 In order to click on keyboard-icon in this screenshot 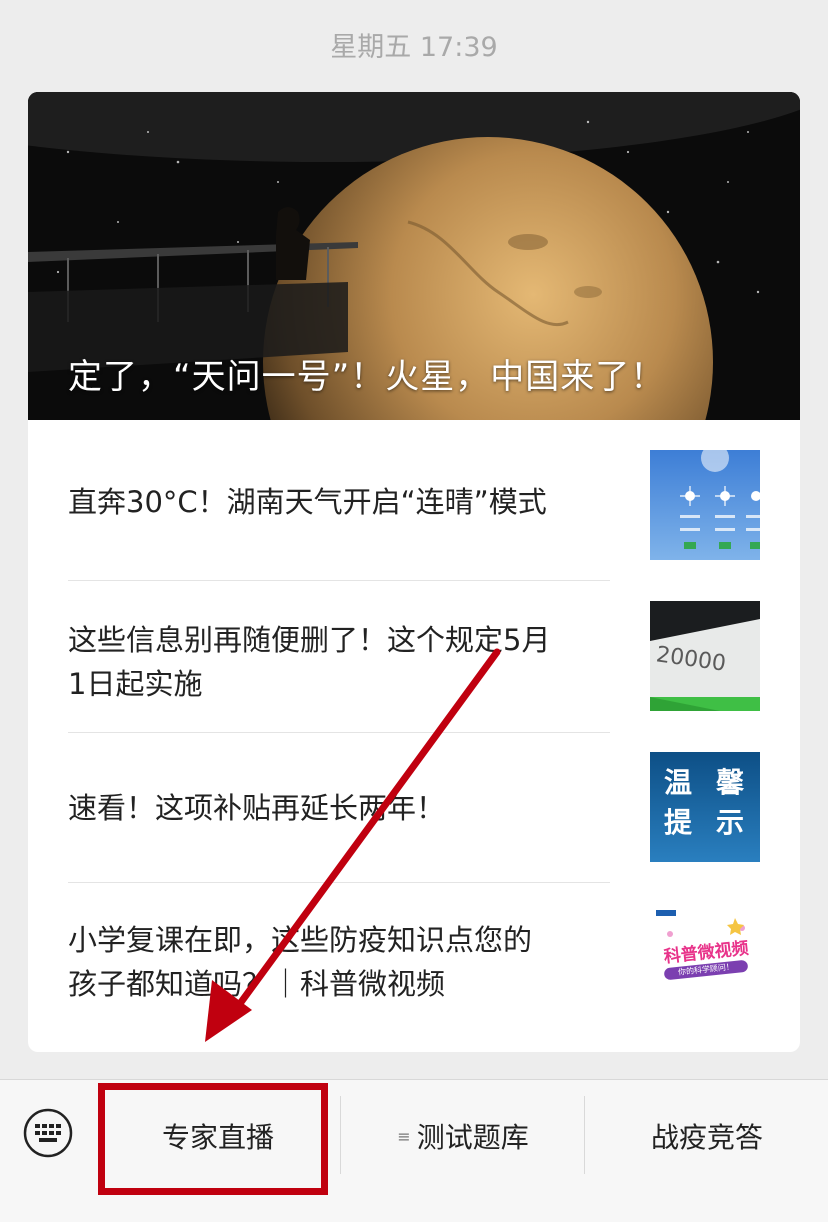, I will do `click(48, 1133)`.